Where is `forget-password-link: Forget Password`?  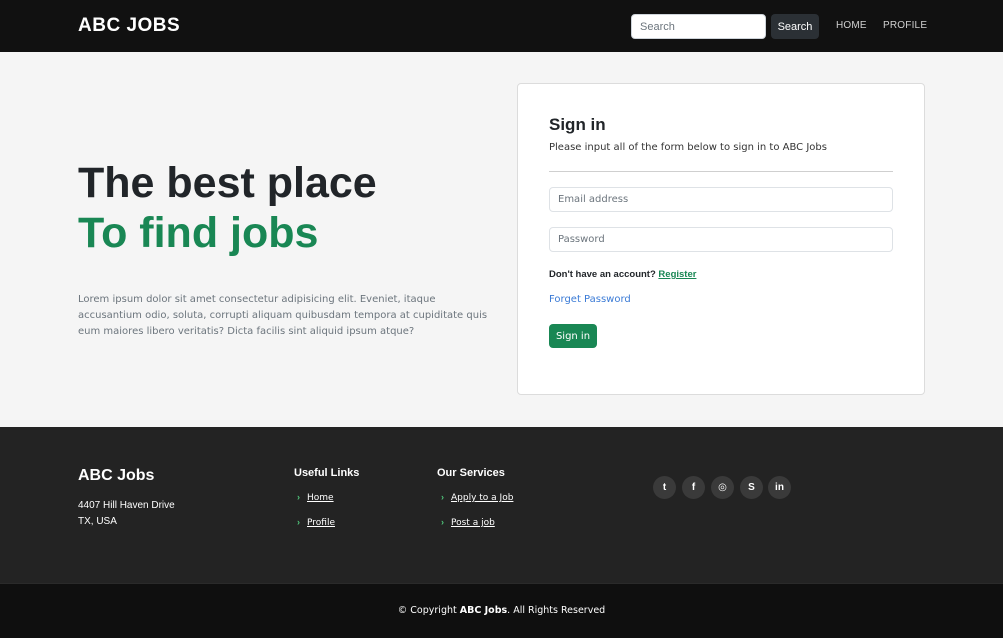
forget-password-link: Forget Password is located at coordinates (590, 299).